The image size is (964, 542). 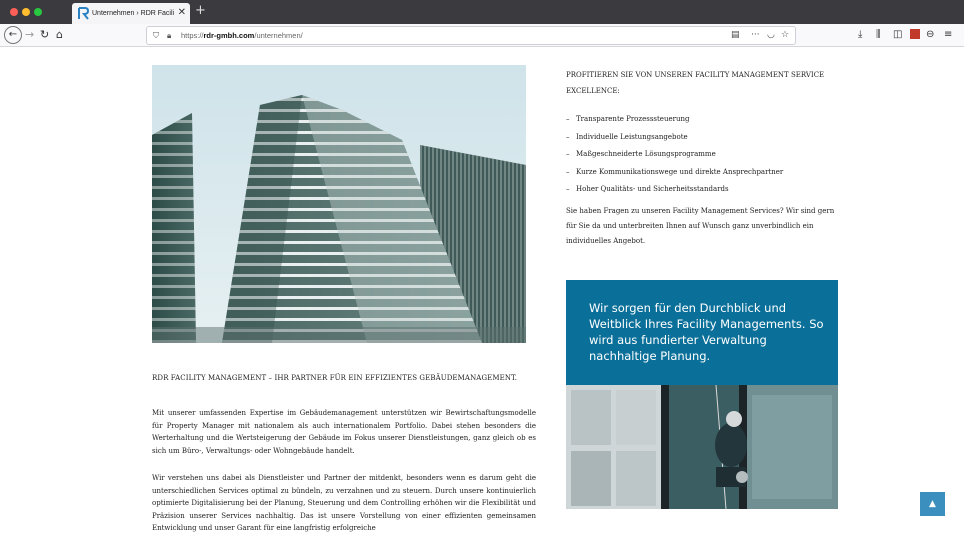 I want to click on back-button: ←, so click(x=13, y=35).